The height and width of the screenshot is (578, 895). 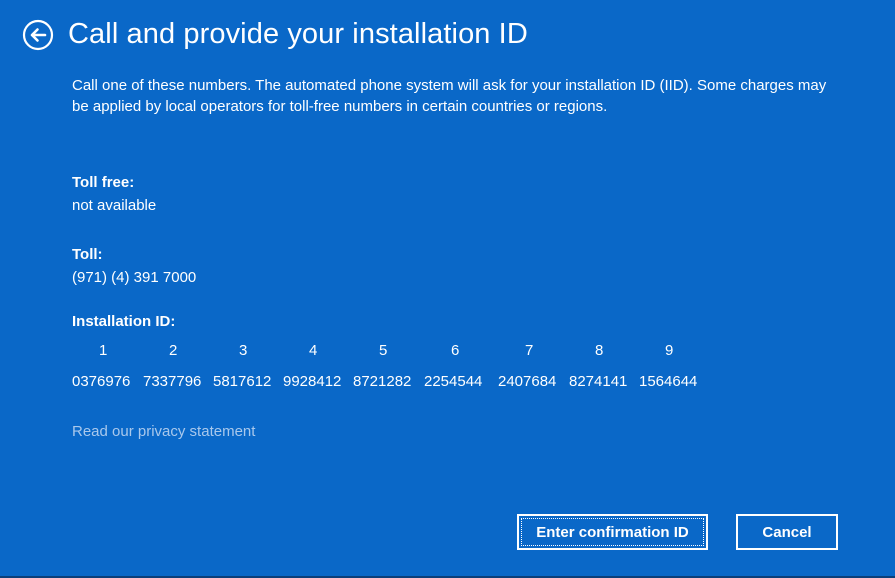 What do you see at coordinates (598, 381) in the screenshot?
I see `iid-group: 8274141` at bounding box center [598, 381].